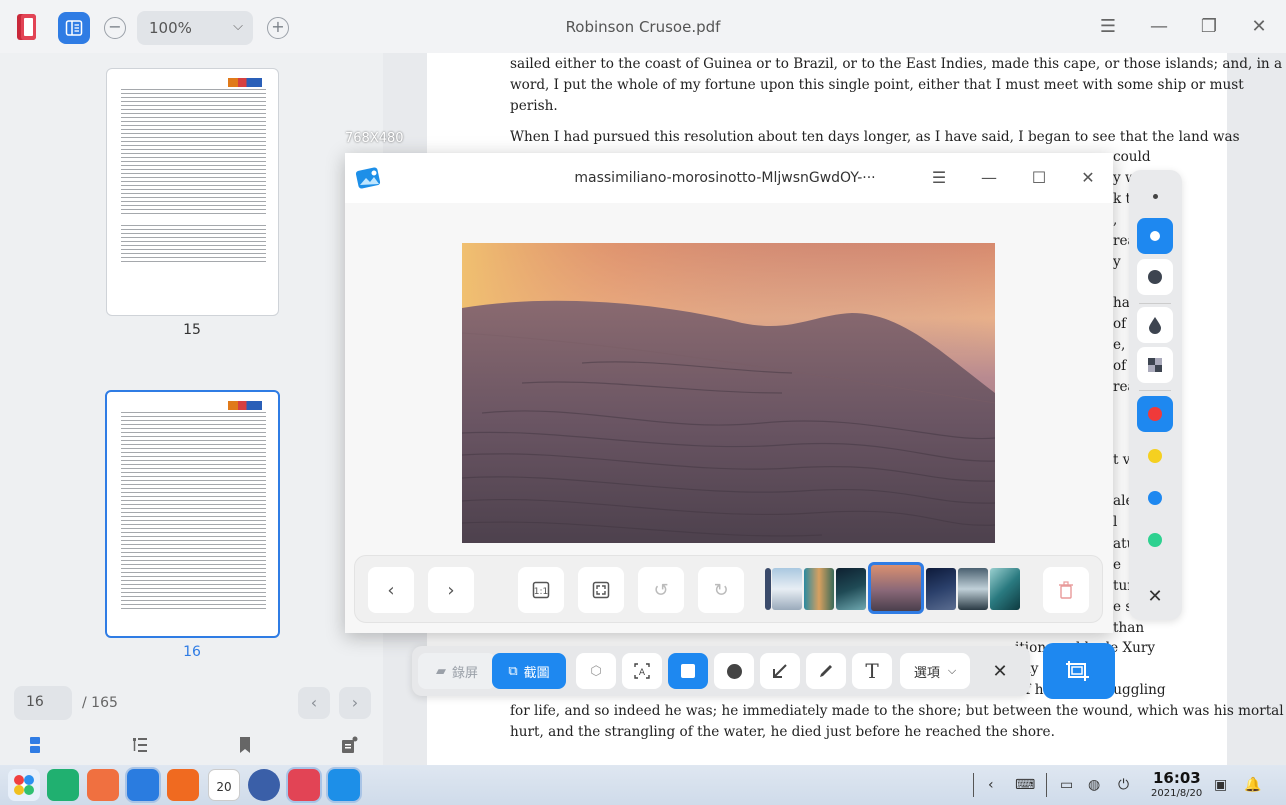 This screenshot has height=805, width=1286. Describe the element at coordinates (991, 785) in the screenshot. I see `chevron-left-icon: ‹` at that location.